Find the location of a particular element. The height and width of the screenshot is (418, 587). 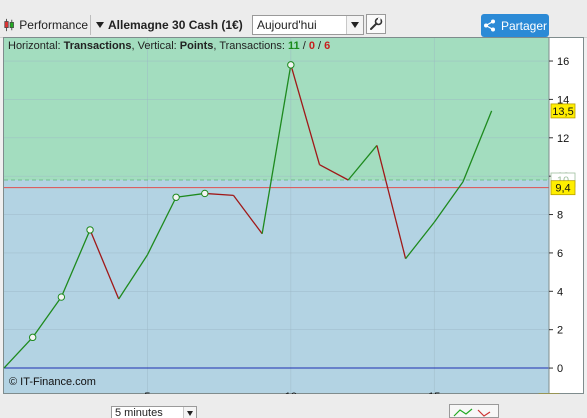

timeframe-select: 5 minutes is located at coordinates (154, 412).